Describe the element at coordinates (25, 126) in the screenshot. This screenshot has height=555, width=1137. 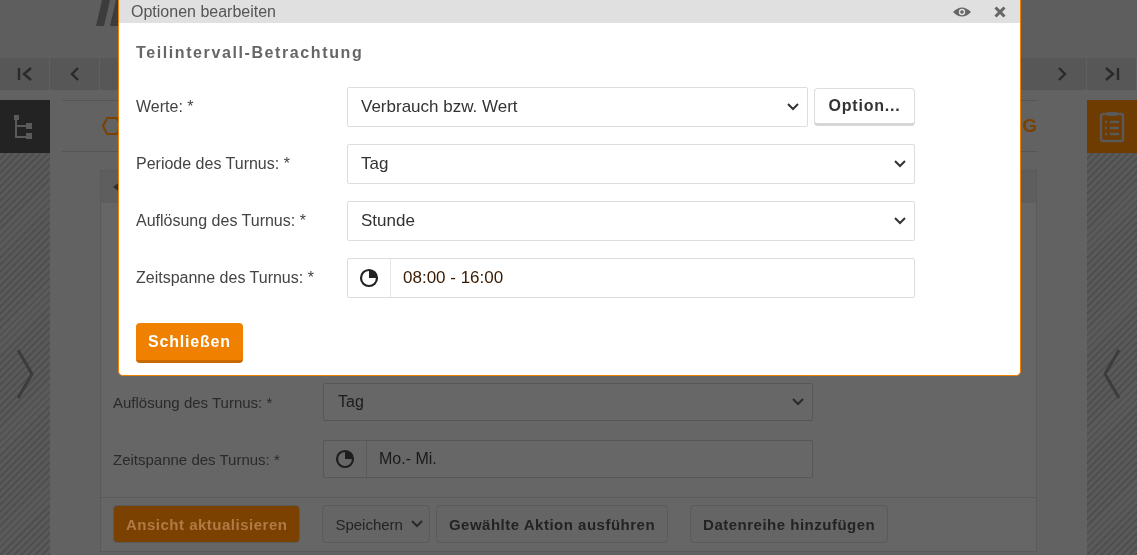
I see `tree-view-button` at that location.